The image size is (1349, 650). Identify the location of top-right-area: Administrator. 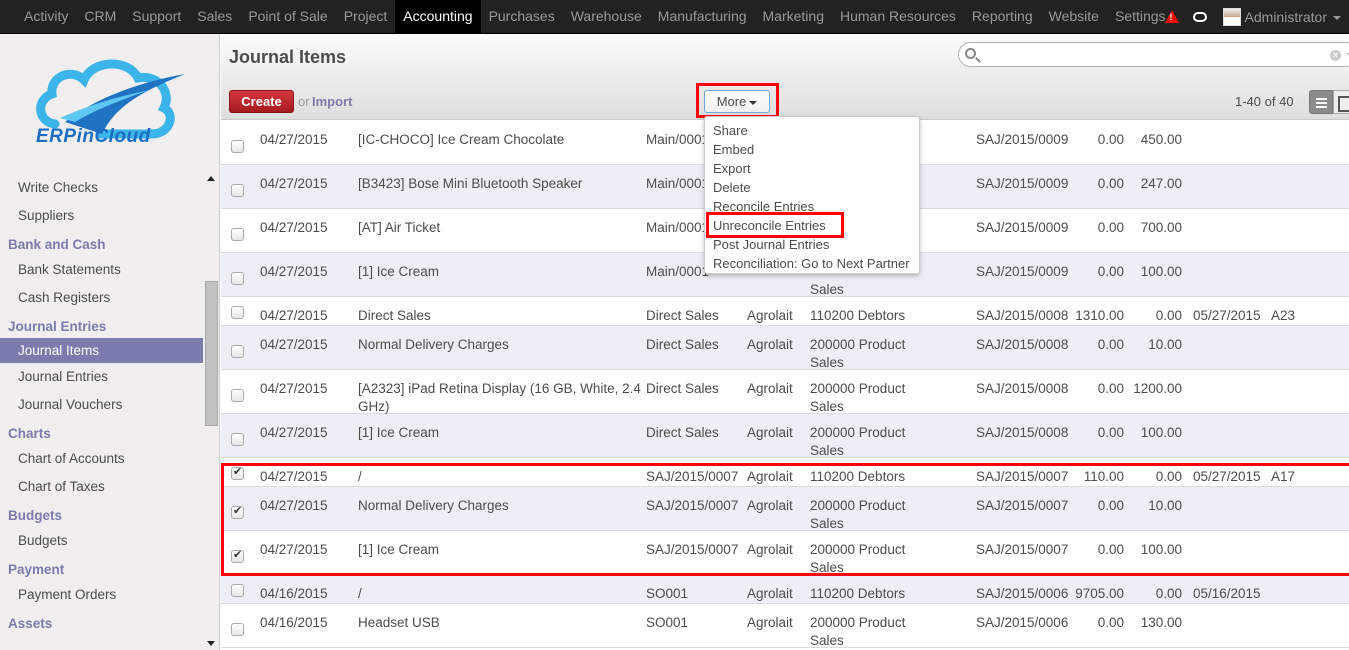
(1252, 16).